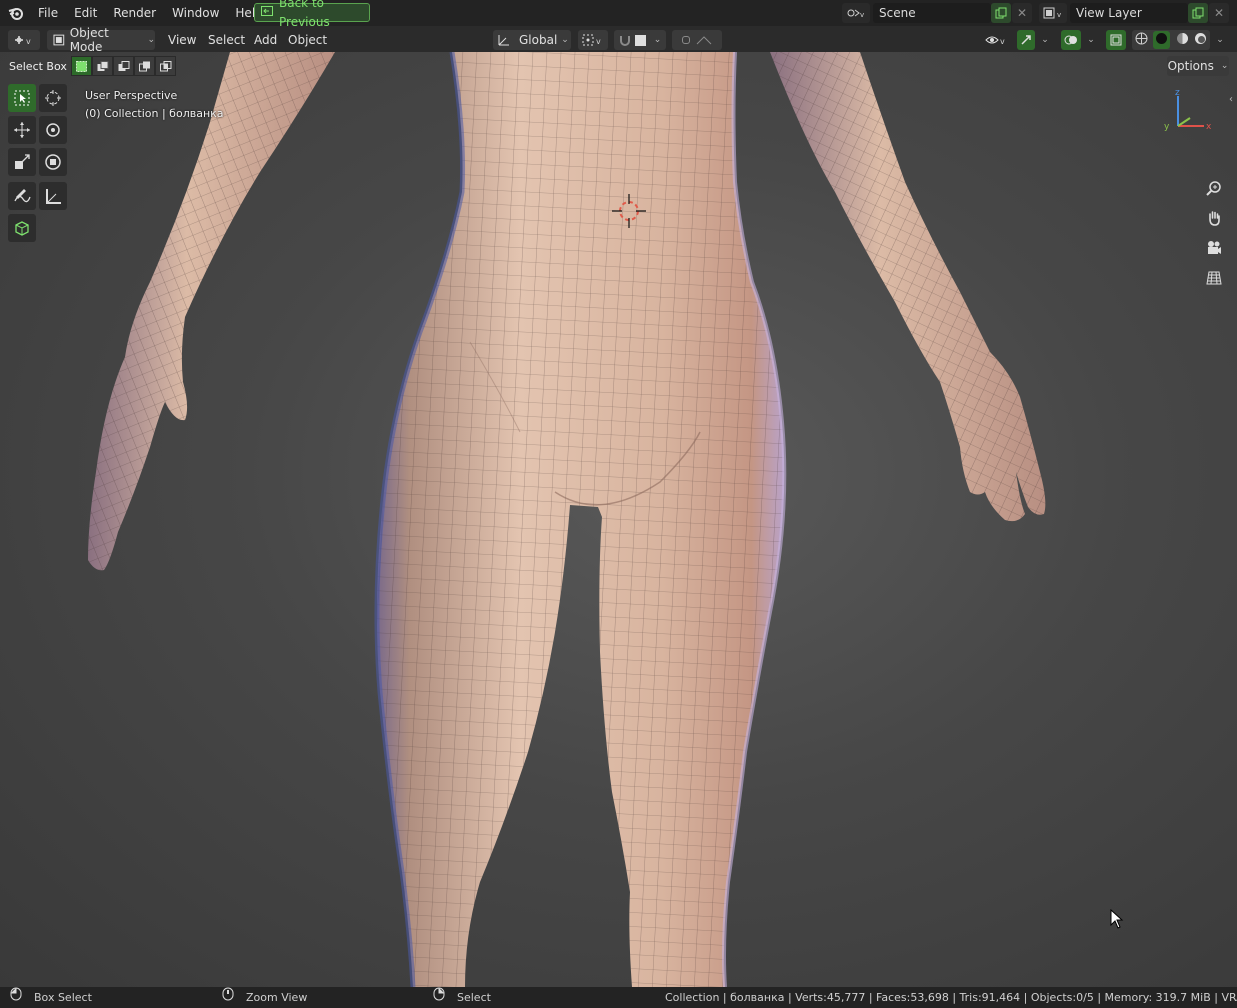  I want to click on scale-icon, so click(22, 162).